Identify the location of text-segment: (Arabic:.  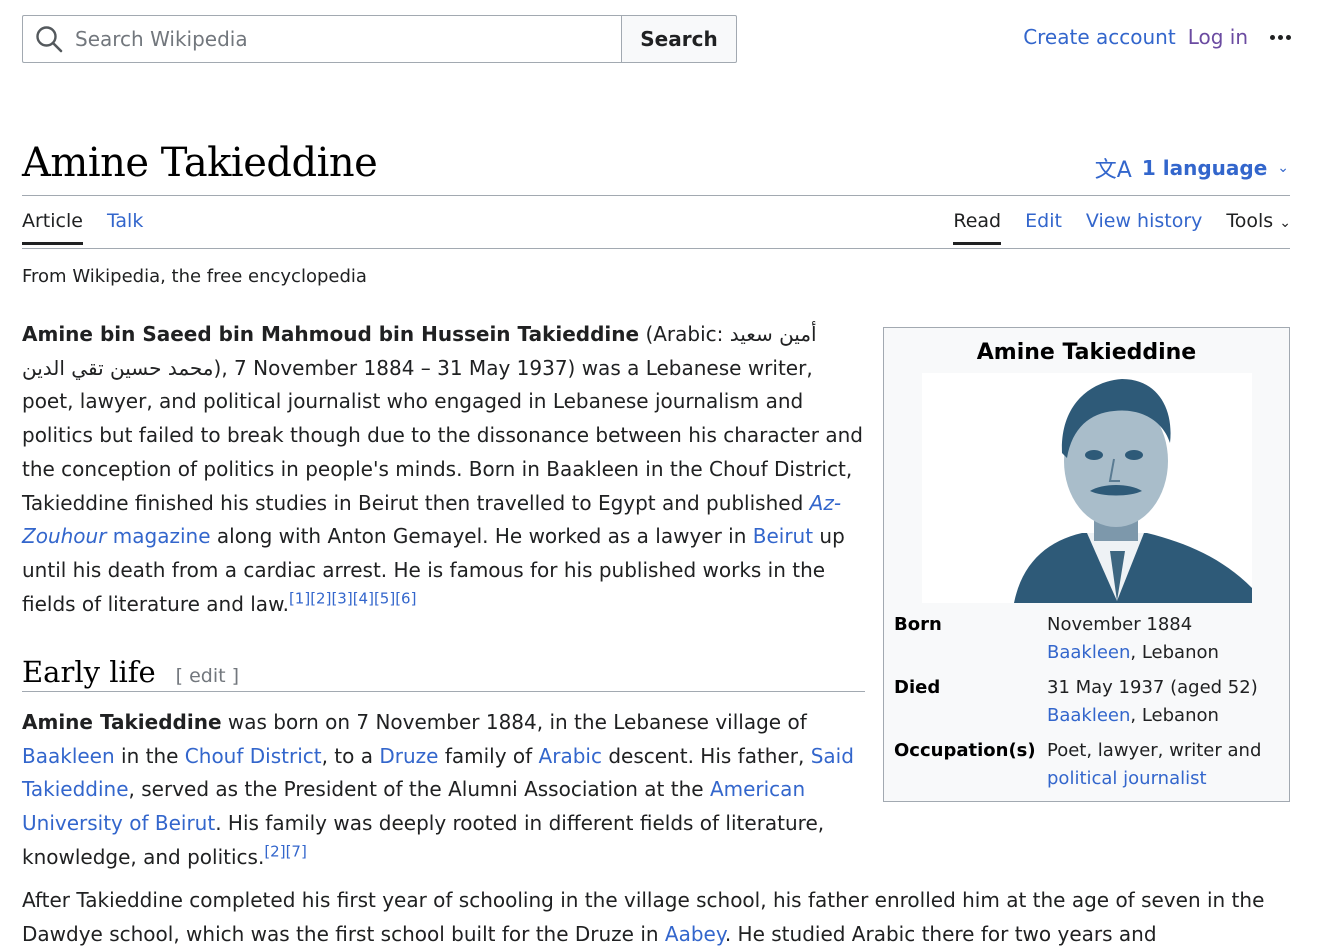
(684, 334).